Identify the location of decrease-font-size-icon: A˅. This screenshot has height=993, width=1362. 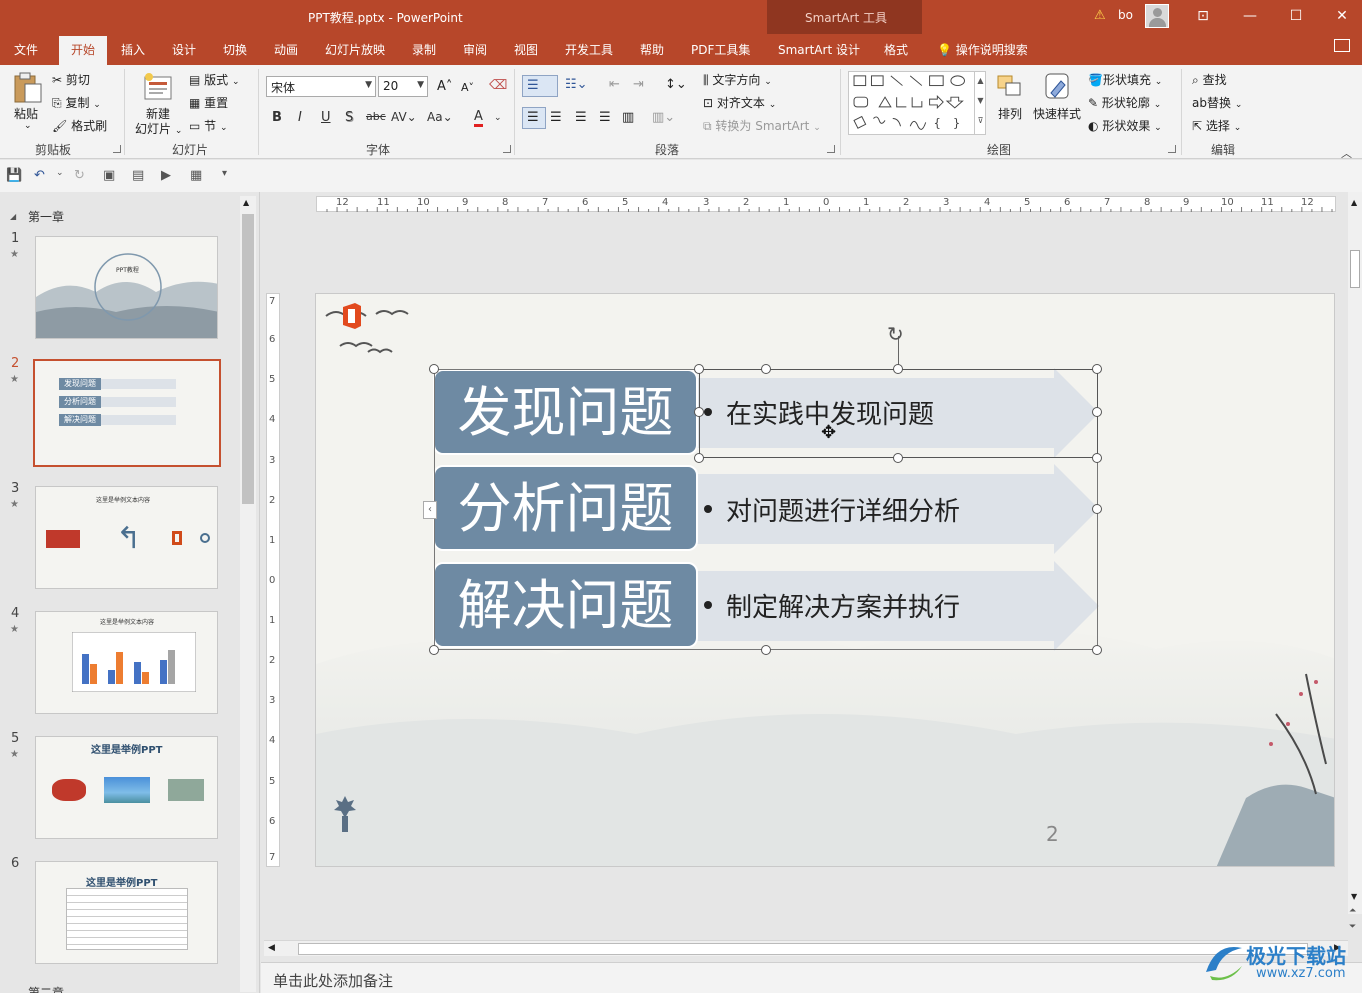
(467, 87).